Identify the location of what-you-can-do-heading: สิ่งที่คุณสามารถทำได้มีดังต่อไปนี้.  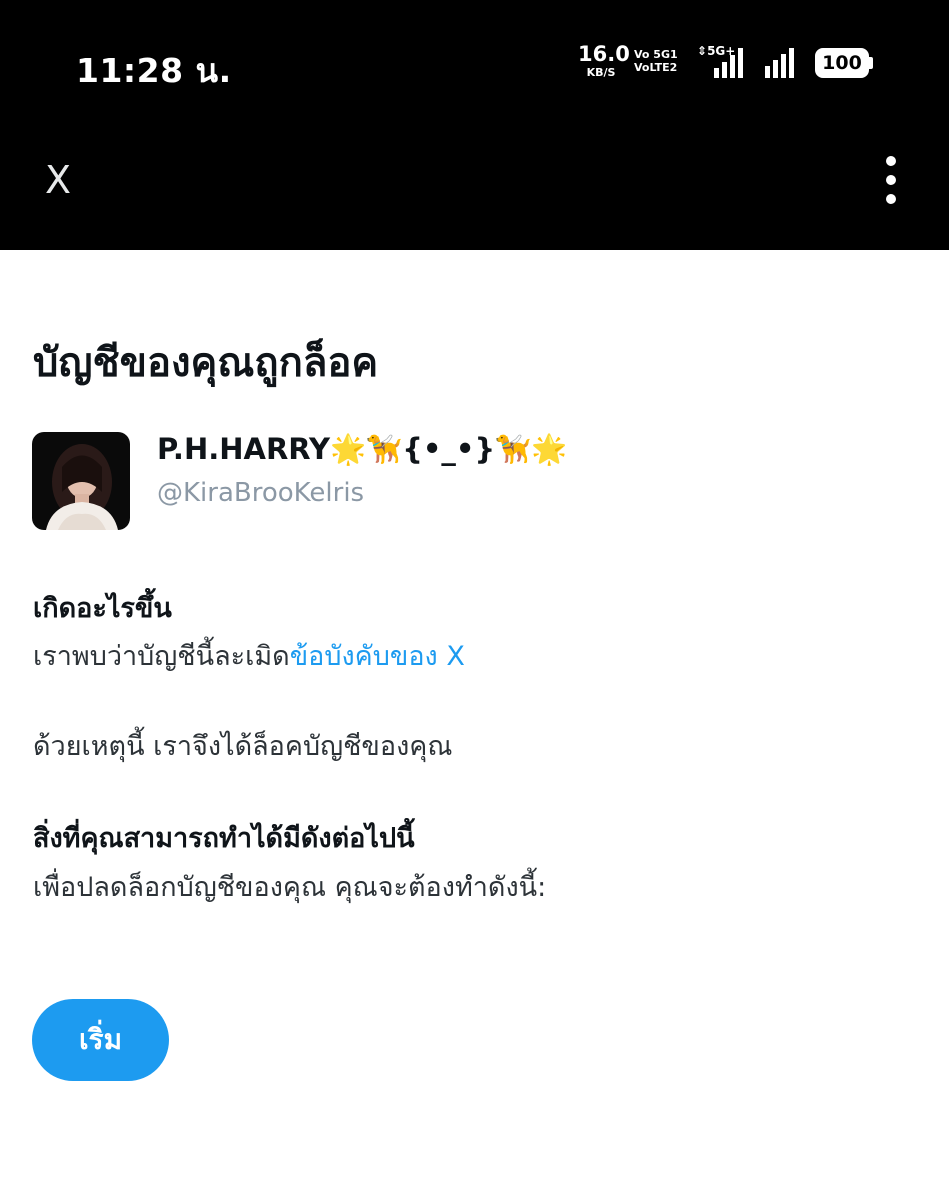
(224, 838).